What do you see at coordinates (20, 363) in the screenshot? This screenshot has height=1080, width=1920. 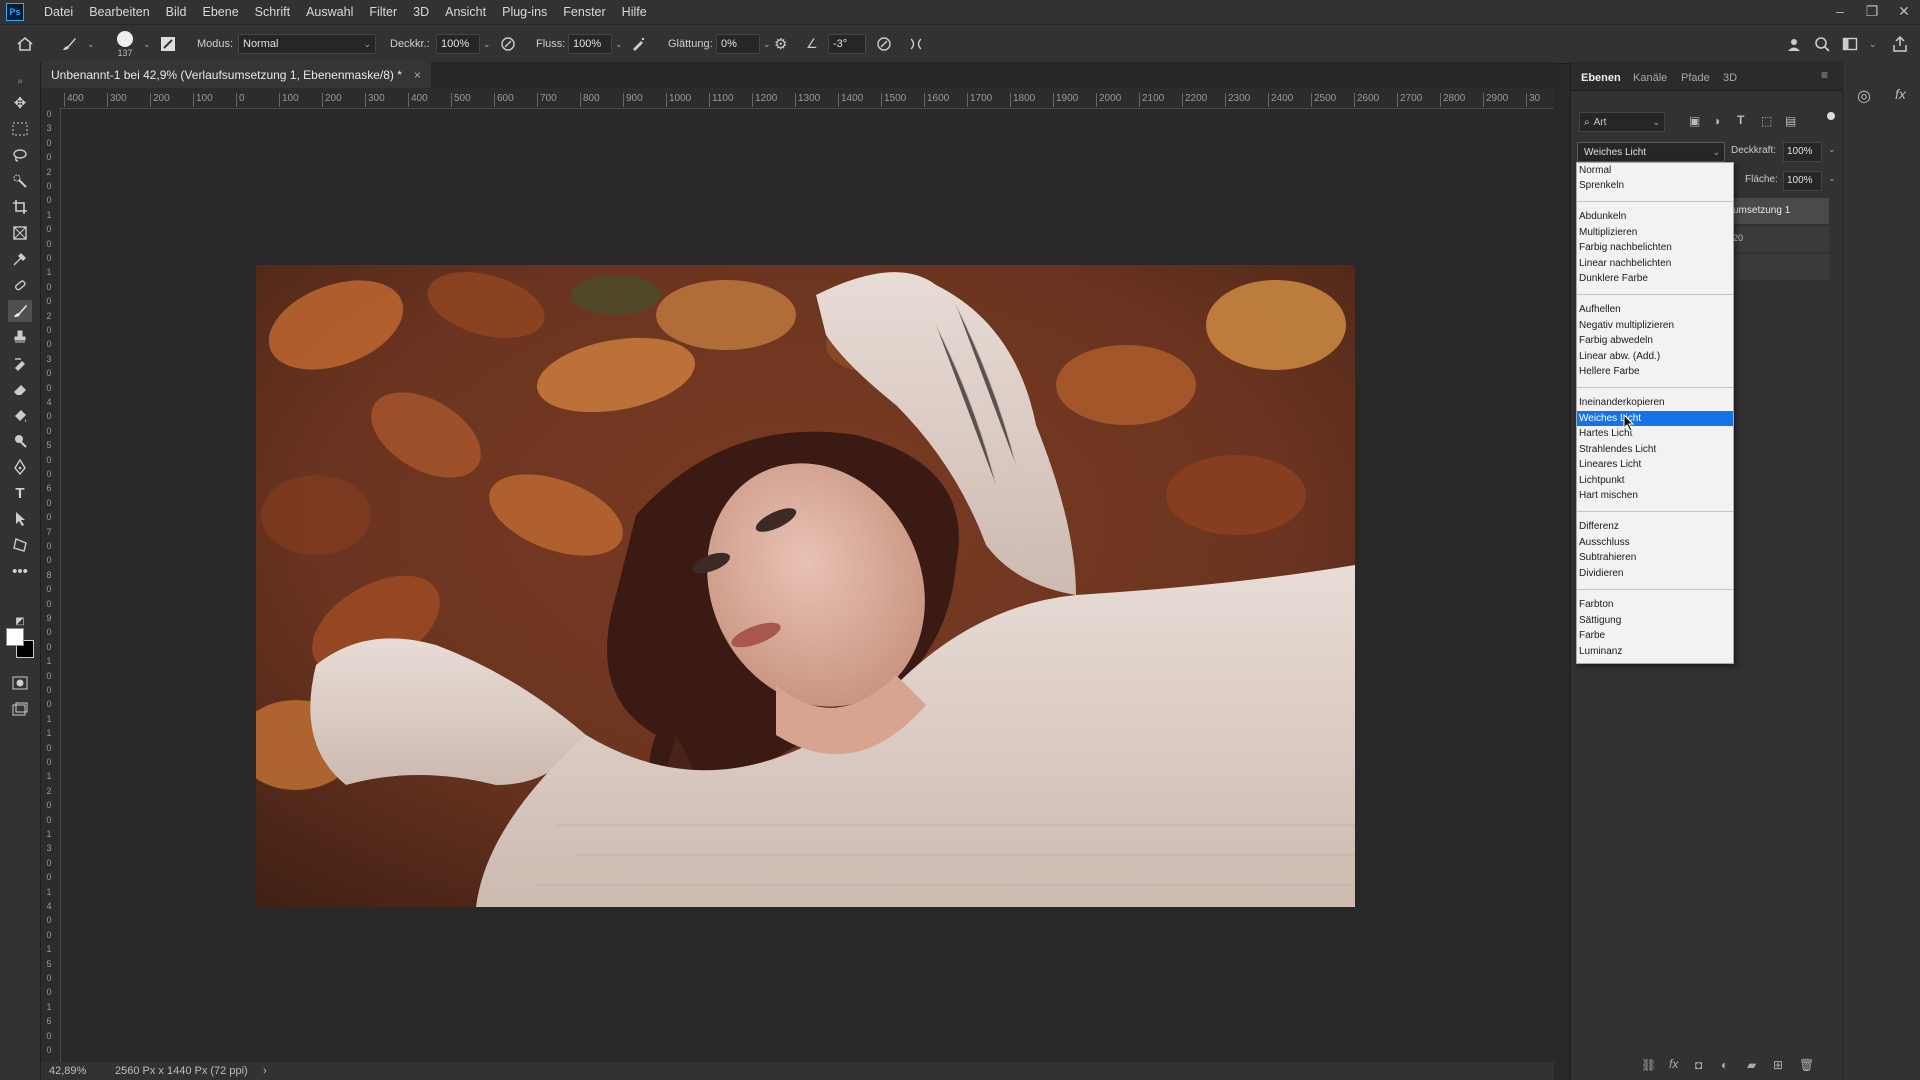 I see `history-brush-tool-icon` at bounding box center [20, 363].